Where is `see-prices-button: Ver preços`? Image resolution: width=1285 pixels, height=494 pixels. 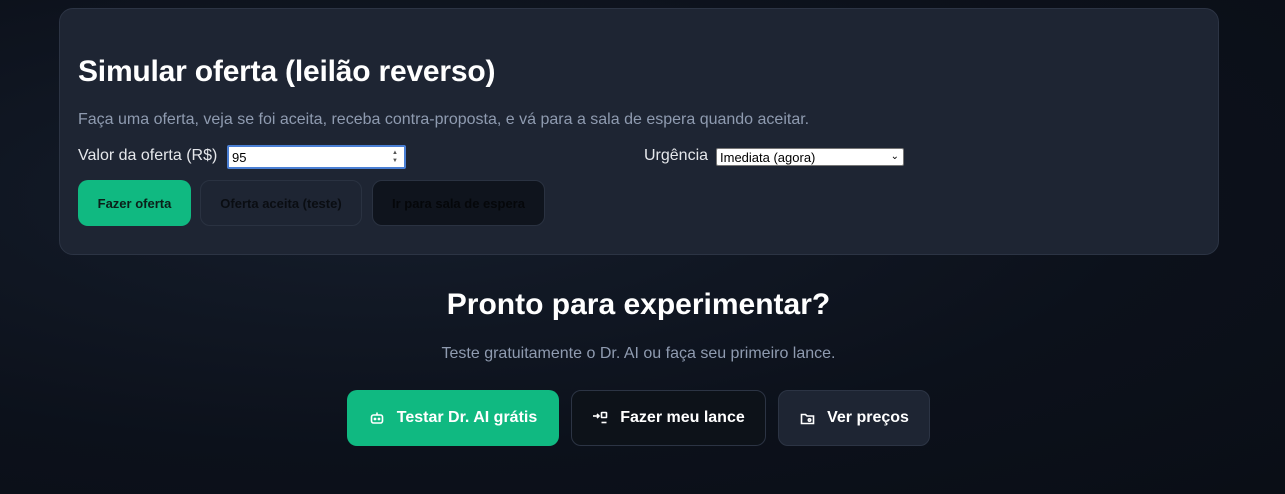 see-prices-button: Ver preços is located at coordinates (854, 418).